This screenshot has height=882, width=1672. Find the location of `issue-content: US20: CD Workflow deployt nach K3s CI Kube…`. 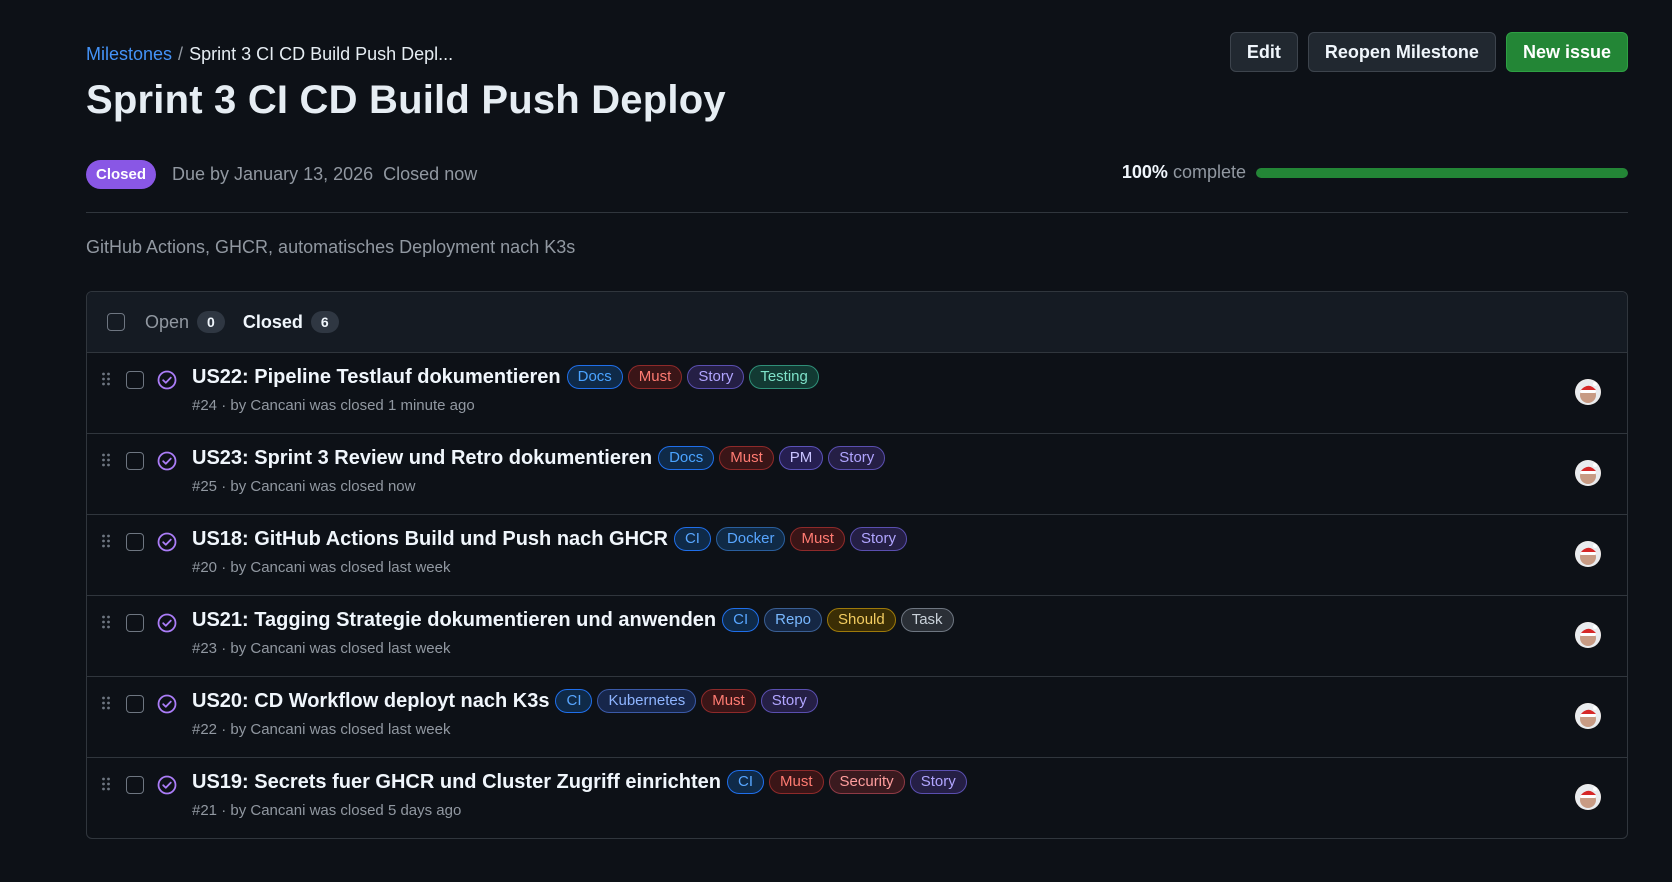

issue-content: US20: CD Workflow deployt nach K3s CI Kube… is located at coordinates (505, 713).